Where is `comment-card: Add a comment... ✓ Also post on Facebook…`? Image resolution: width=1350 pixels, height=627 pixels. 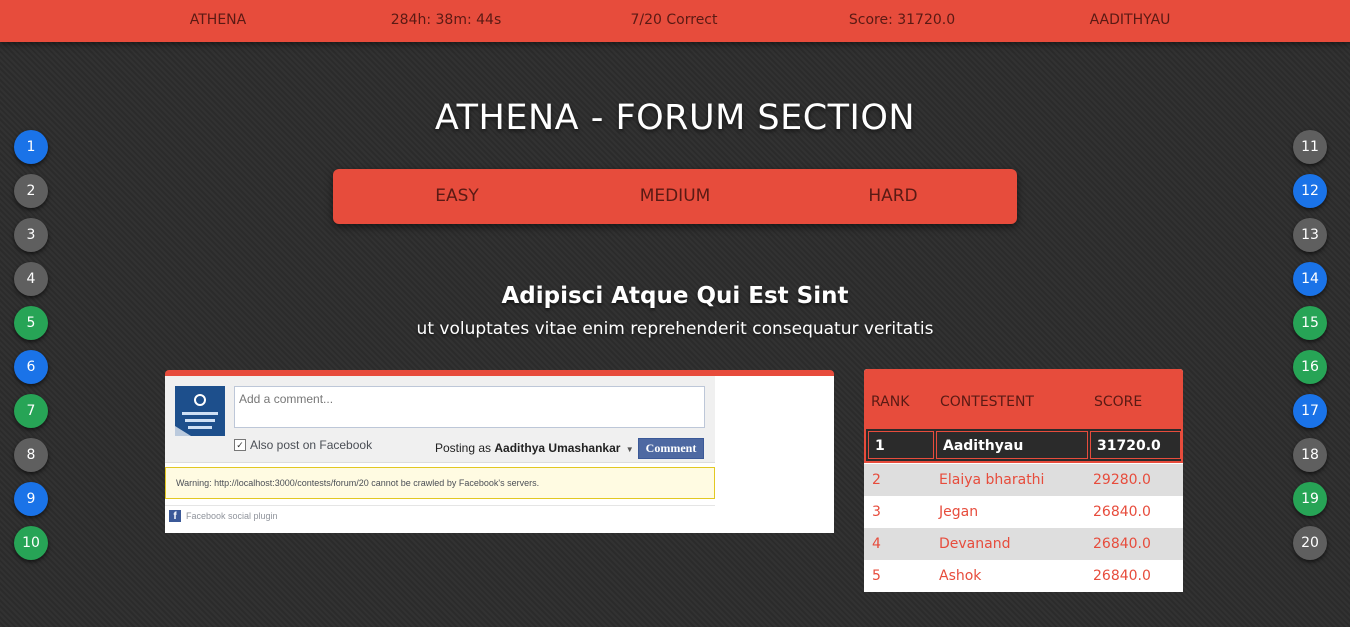
comment-card: Add a comment... ✓ Also post on Facebook… is located at coordinates (499, 451).